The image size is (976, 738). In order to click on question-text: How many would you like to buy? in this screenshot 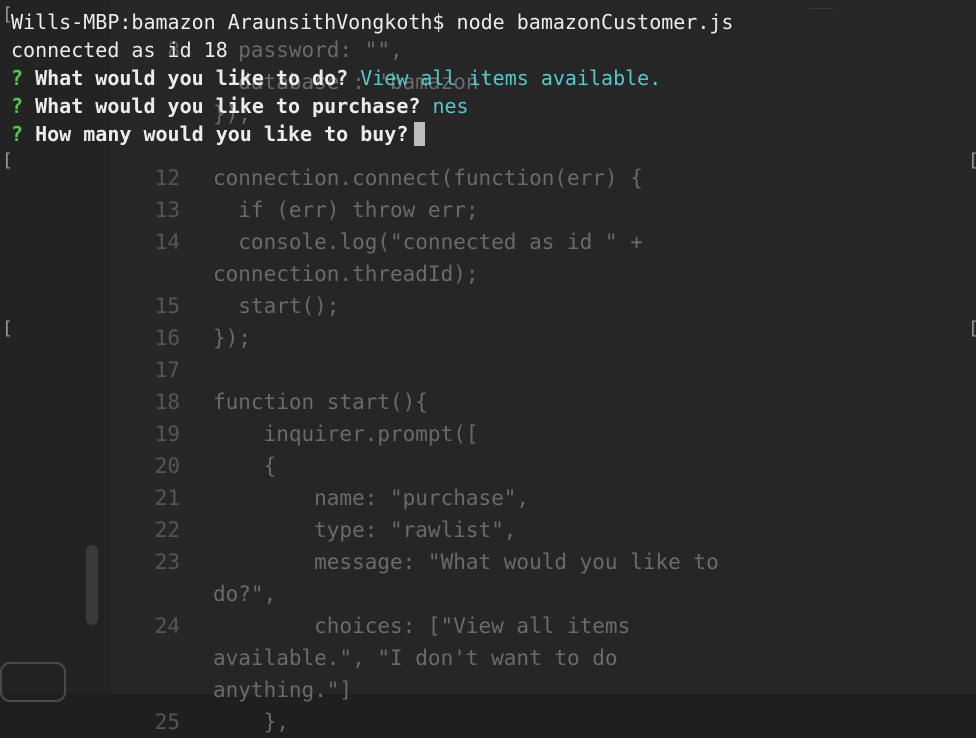, I will do `click(222, 134)`.